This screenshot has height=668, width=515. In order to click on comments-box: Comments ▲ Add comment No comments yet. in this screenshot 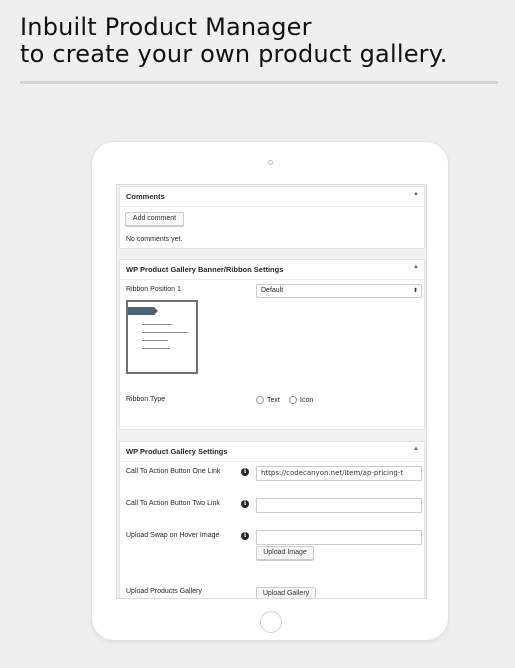, I will do `click(272, 217)`.